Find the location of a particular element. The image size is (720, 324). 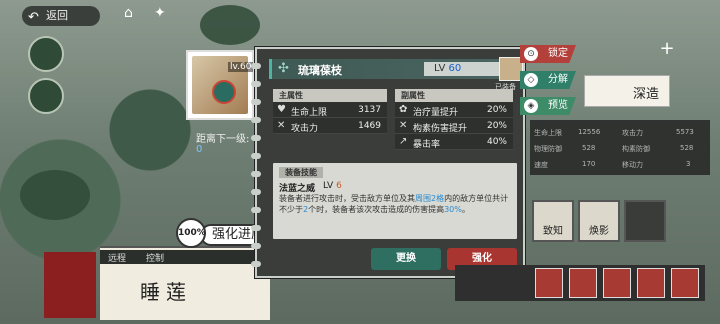

stat-label: 速度 is located at coordinates (541, 165).